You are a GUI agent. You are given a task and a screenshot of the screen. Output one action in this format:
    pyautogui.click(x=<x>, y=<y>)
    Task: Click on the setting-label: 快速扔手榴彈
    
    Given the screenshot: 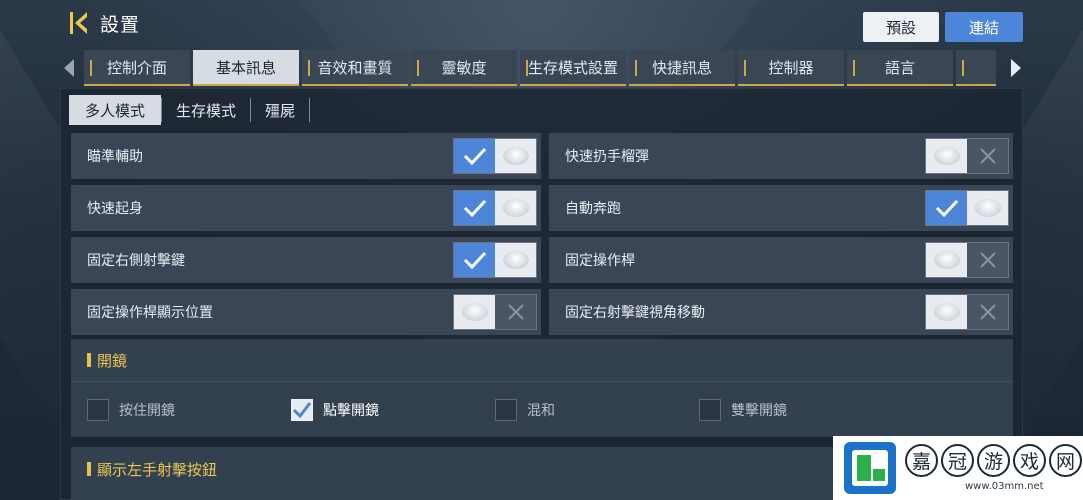 What is the action you would take?
    pyautogui.click(x=607, y=157)
    